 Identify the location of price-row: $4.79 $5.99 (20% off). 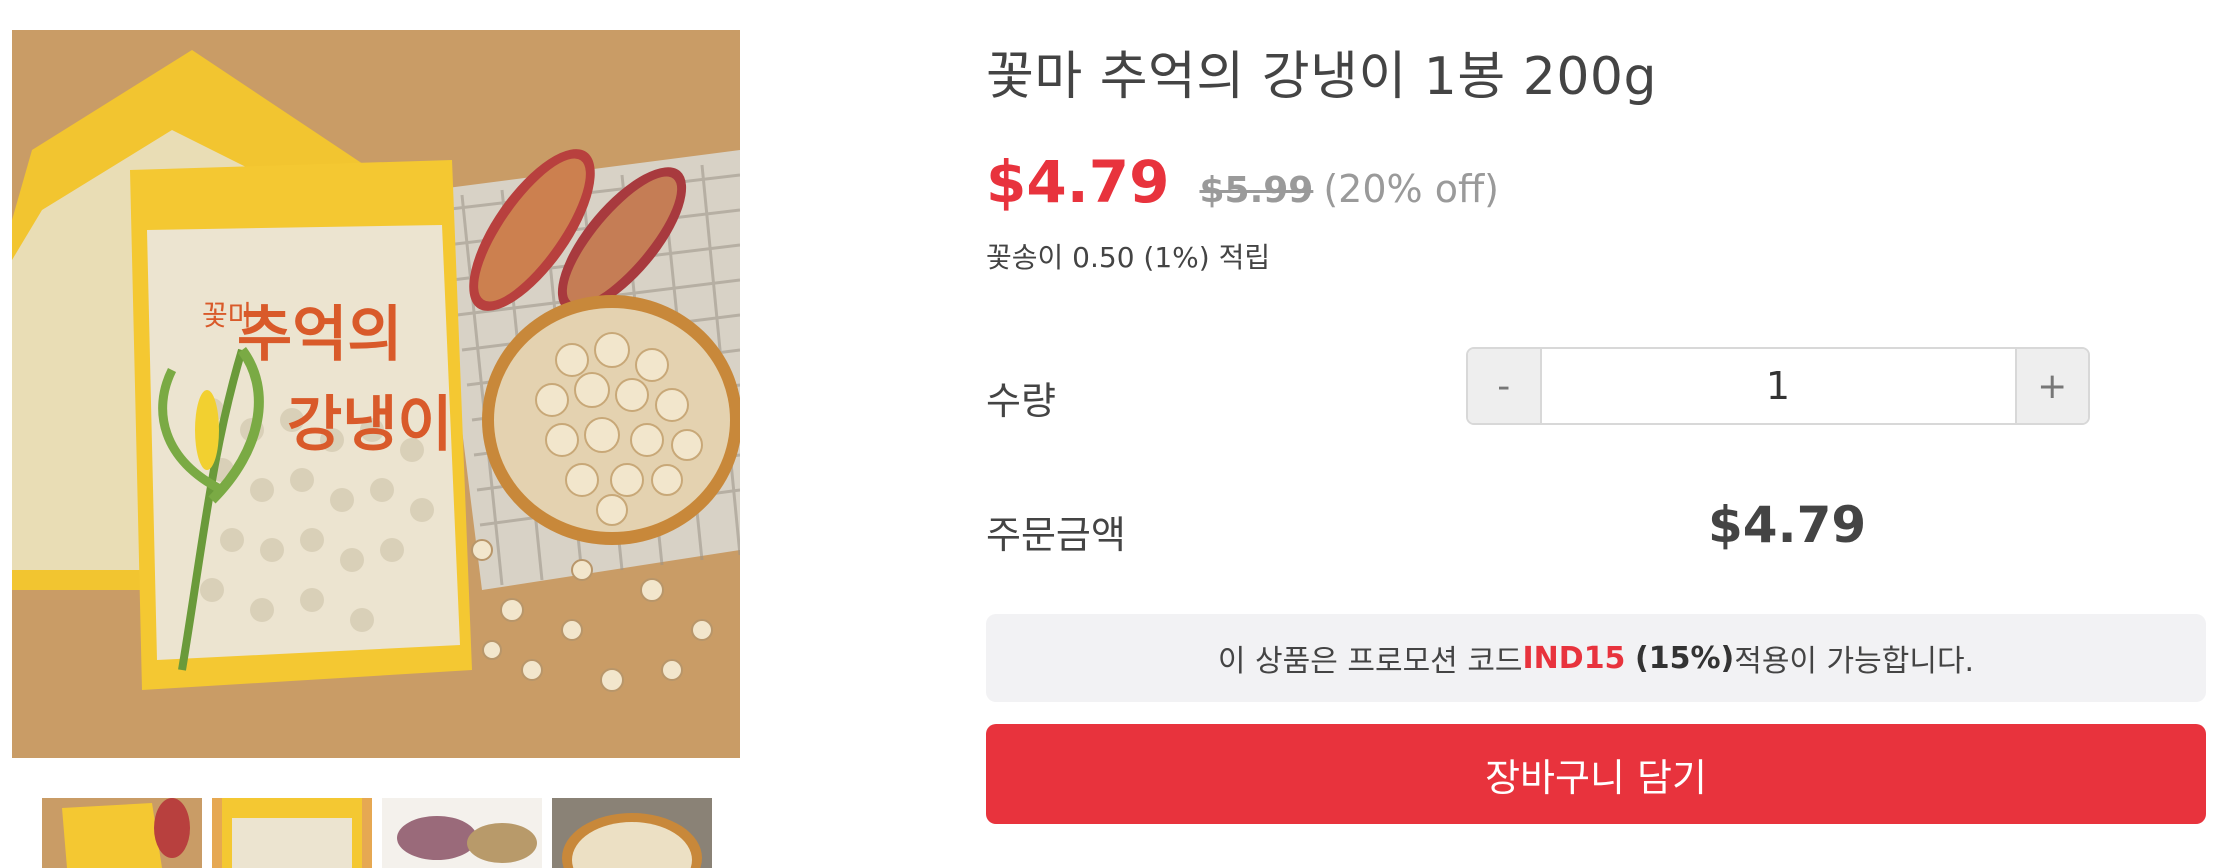
(1242, 182).